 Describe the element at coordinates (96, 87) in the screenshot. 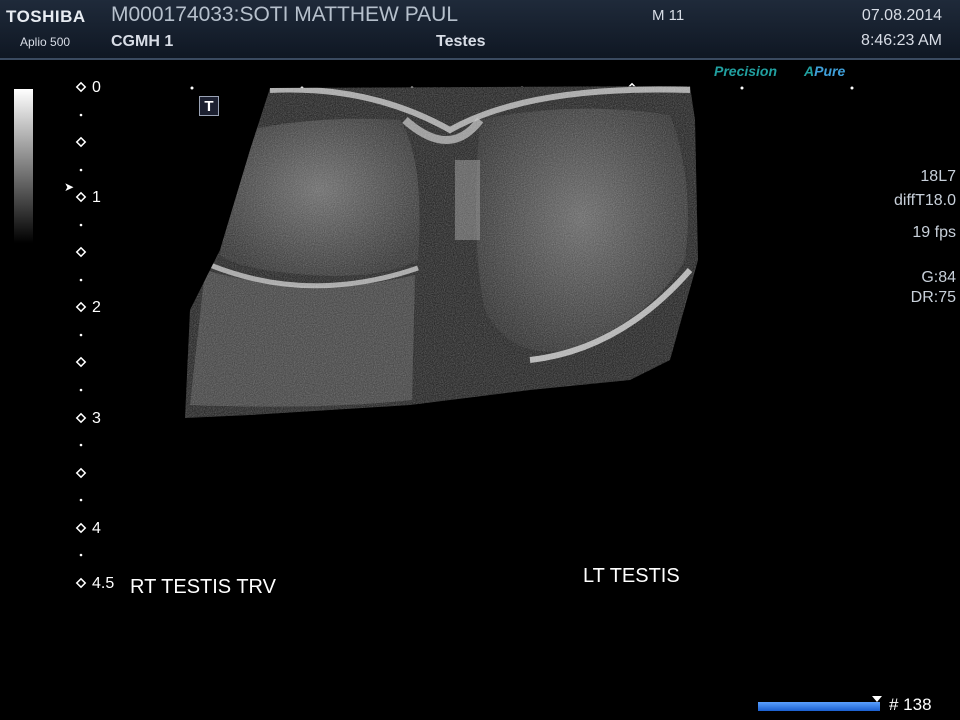

I see `depth-label-0: 0` at that location.